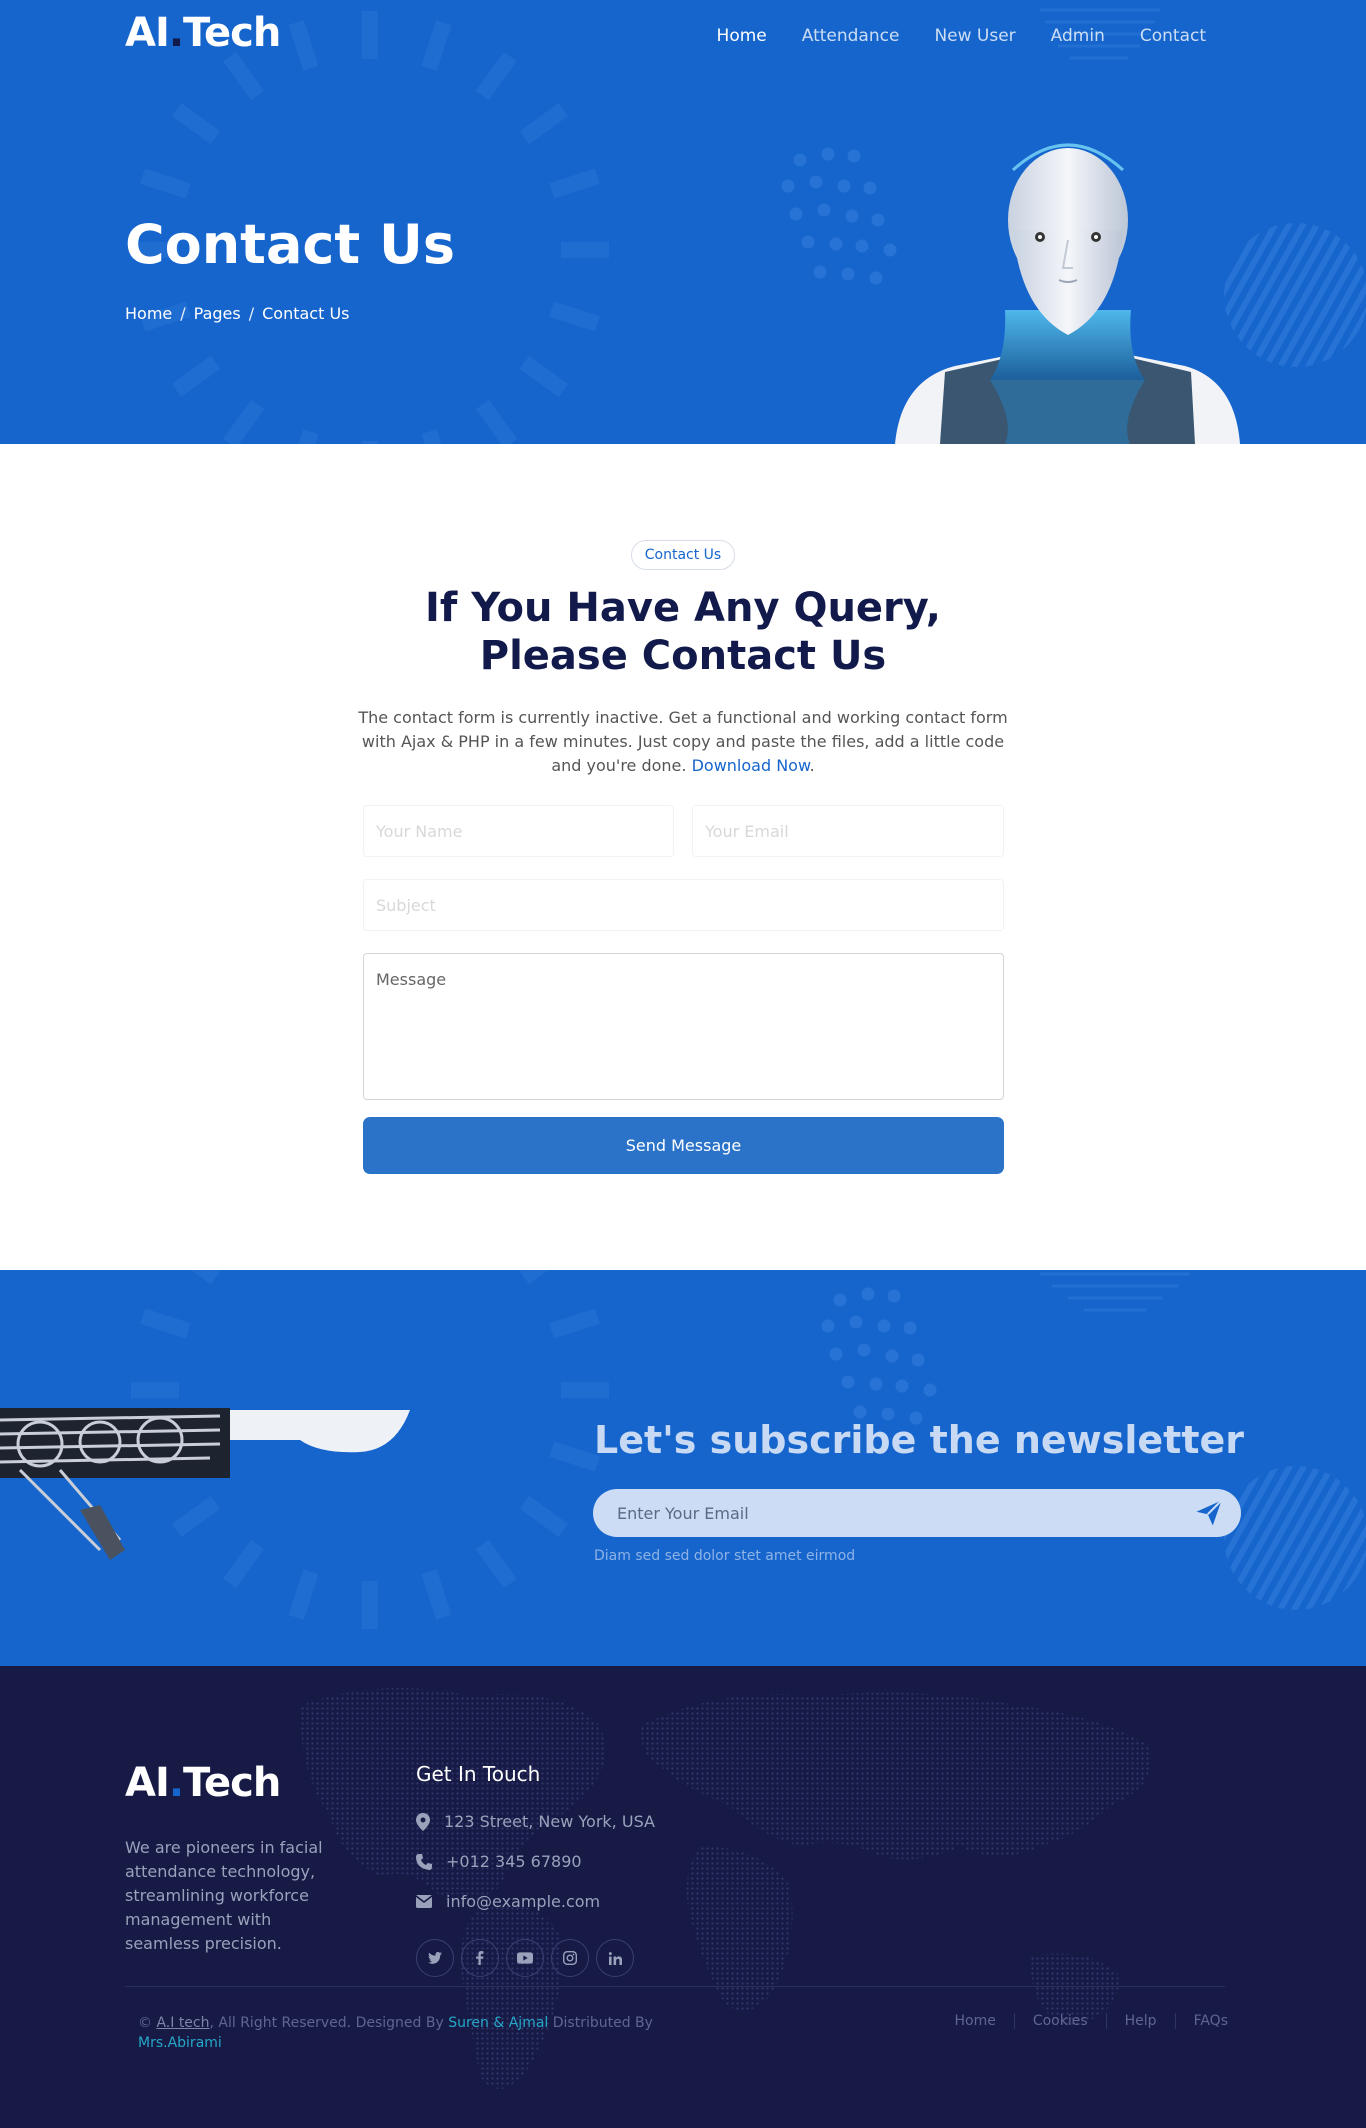  What do you see at coordinates (498, 2023) in the screenshot?
I see `designers-link: Suren & Ajmal` at bounding box center [498, 2023].